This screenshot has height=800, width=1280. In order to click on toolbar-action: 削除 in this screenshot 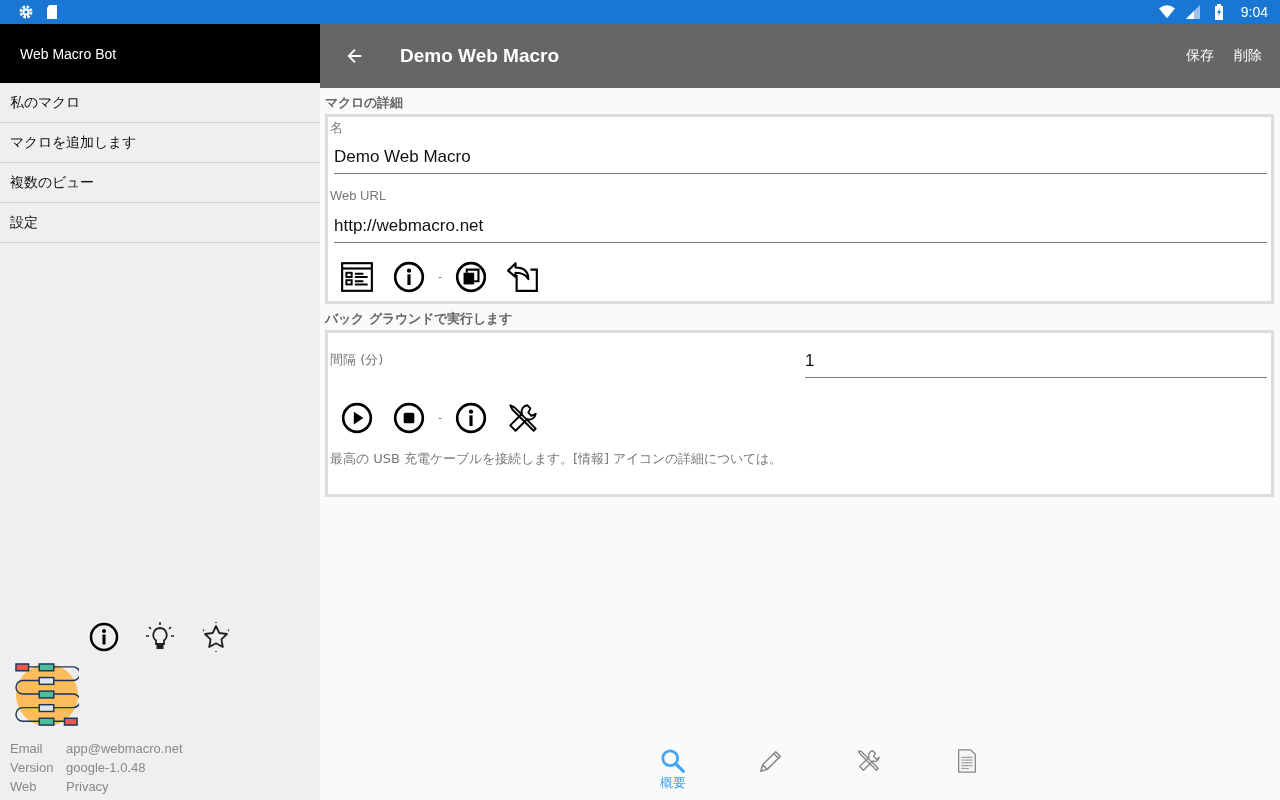, I will do `click(1238, 56)`.